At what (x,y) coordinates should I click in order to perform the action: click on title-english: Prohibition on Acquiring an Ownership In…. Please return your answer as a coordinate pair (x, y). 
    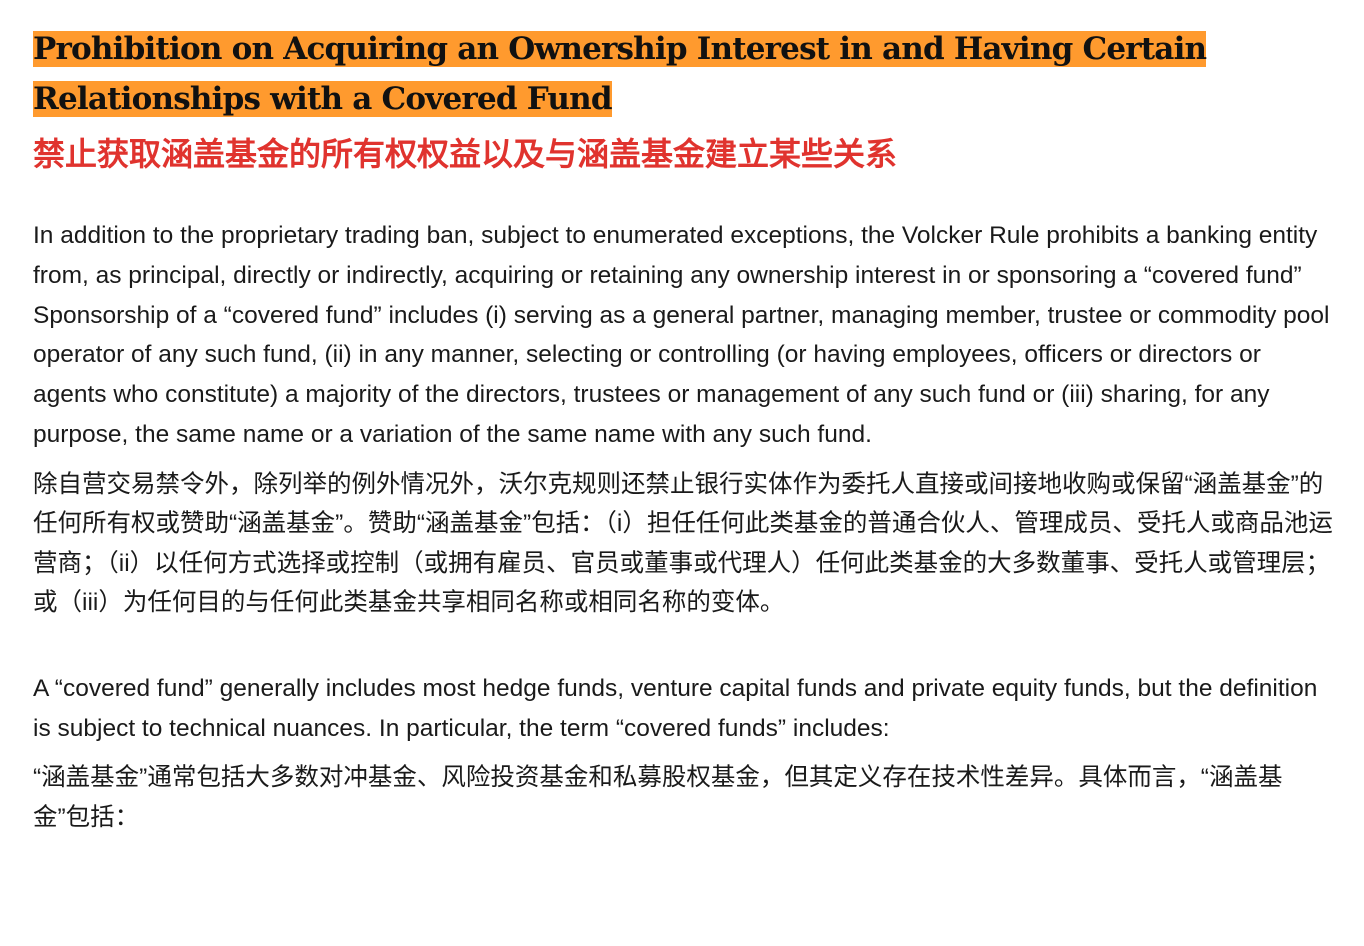
    Looking at the image, I should click on (620, 74).